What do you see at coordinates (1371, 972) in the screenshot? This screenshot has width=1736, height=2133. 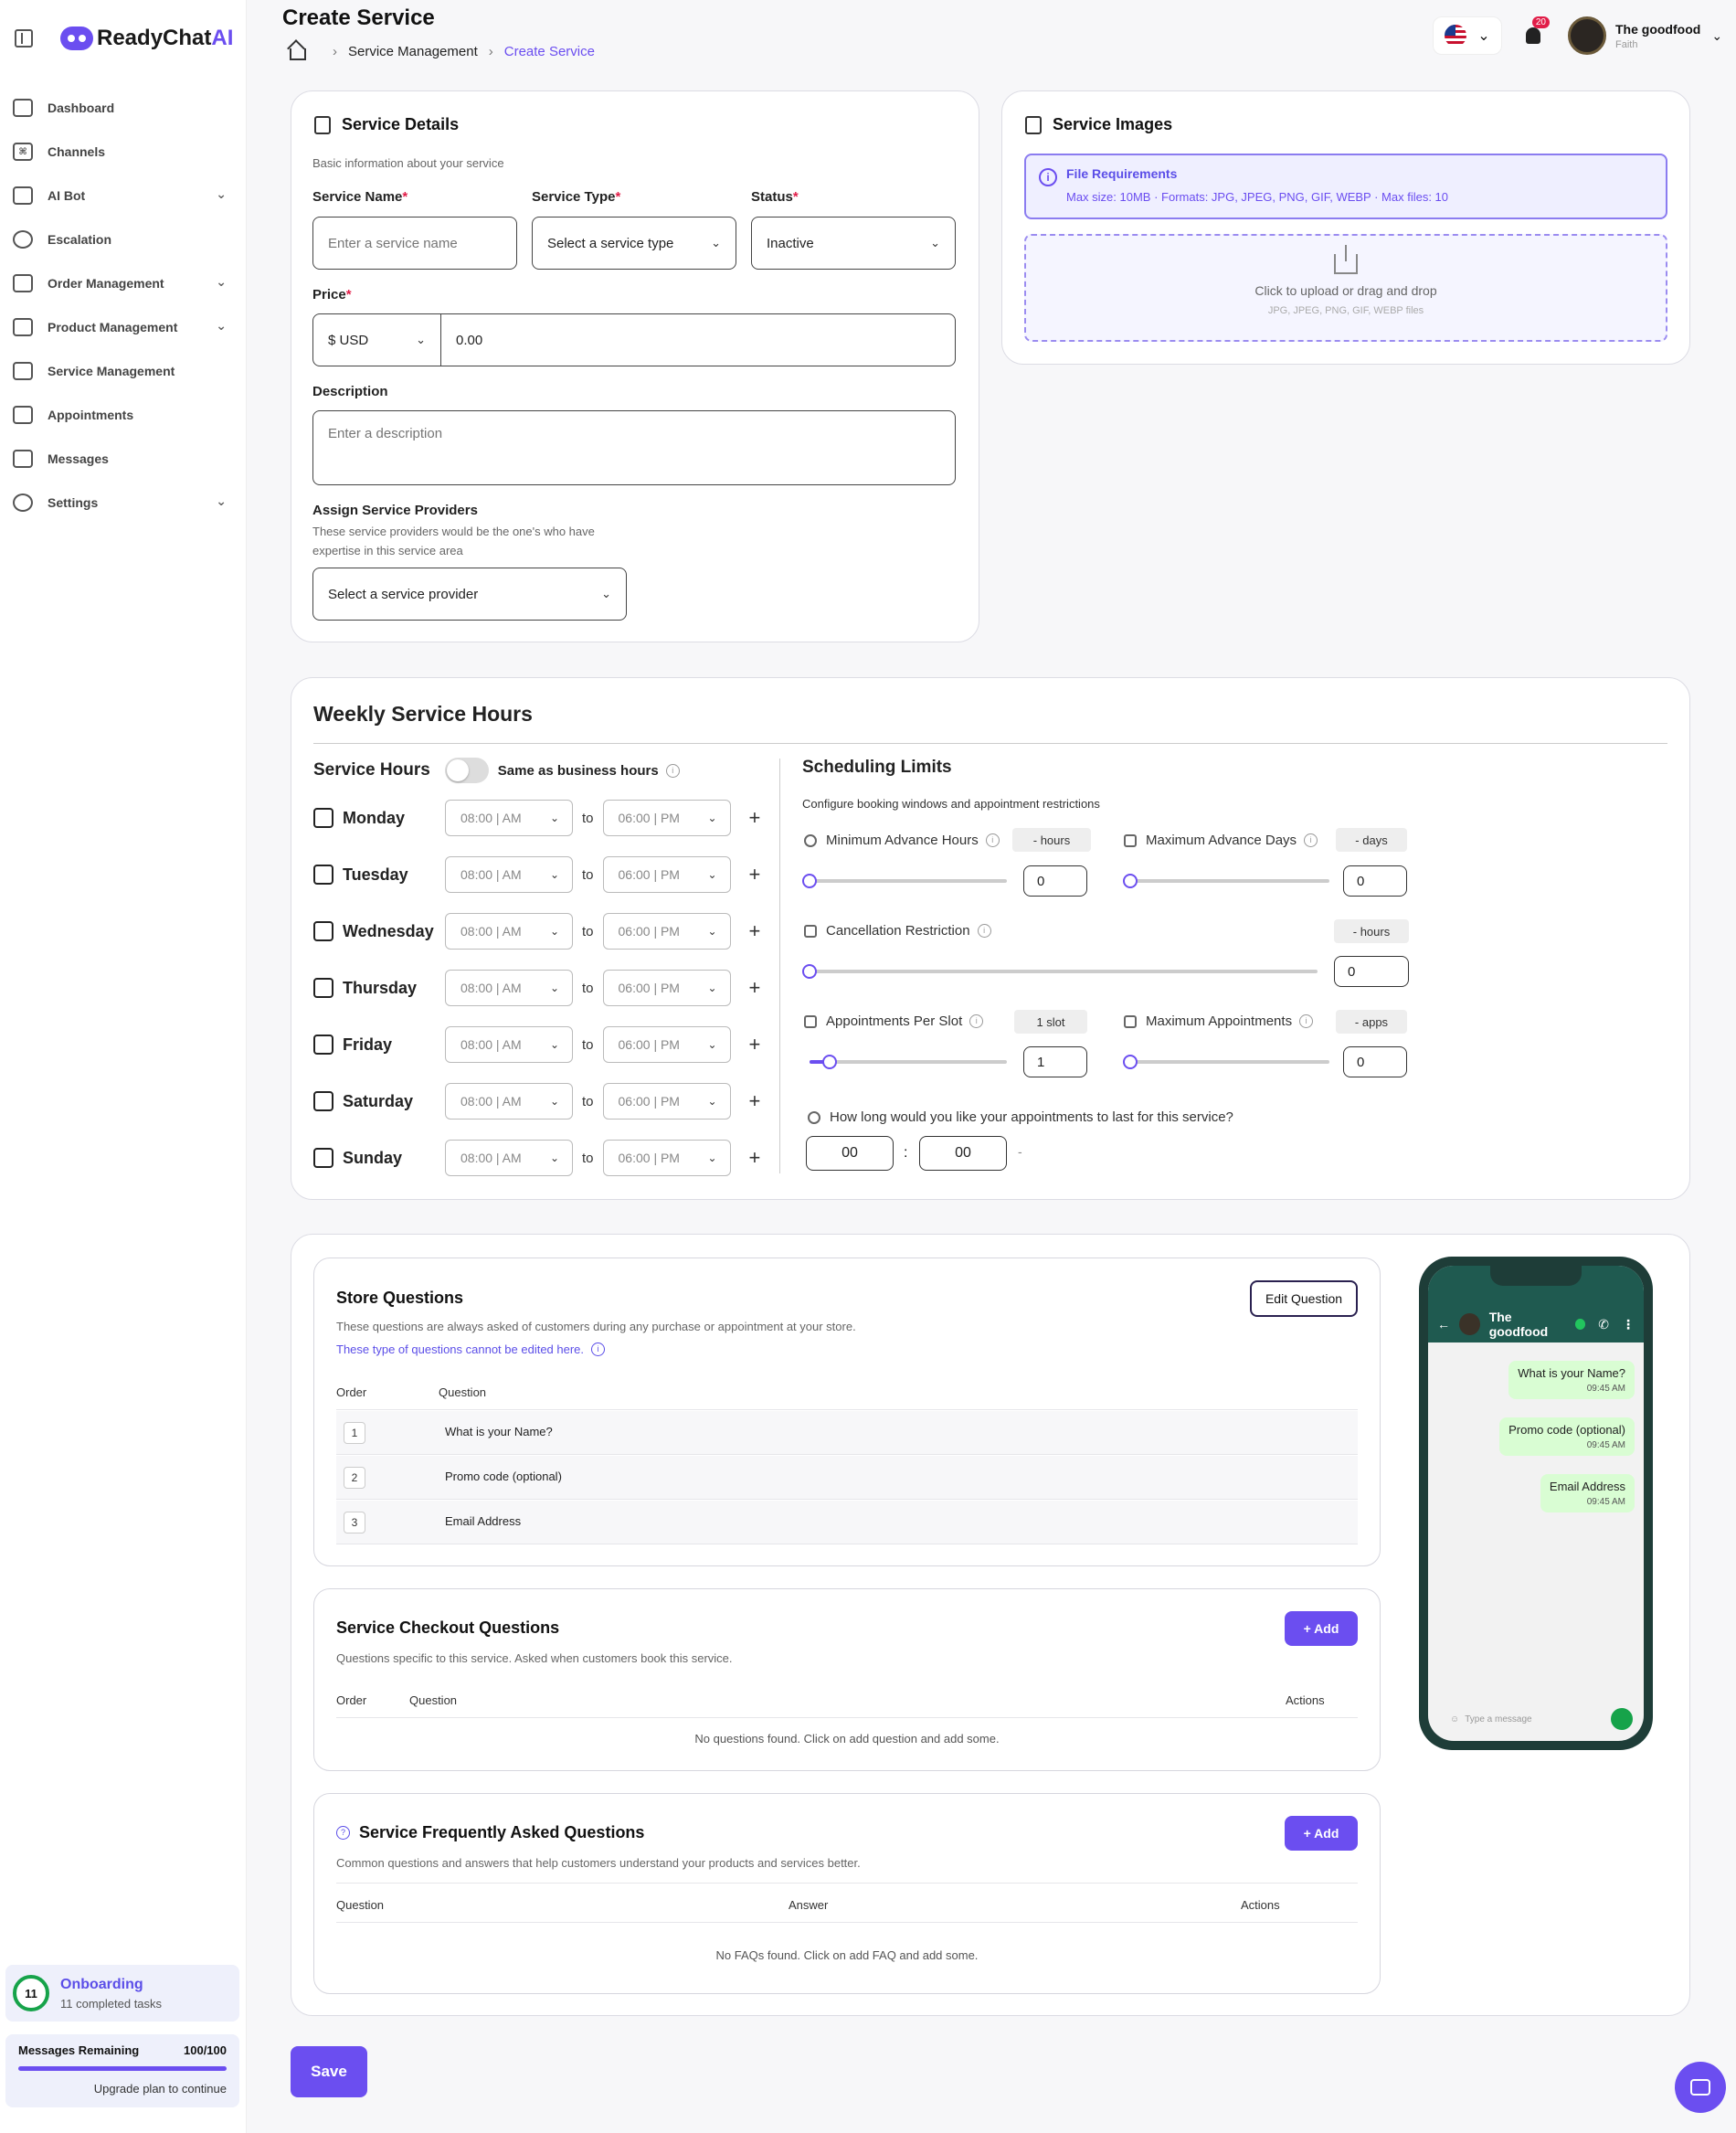 I see `cancellation-input: 0` at bounding box center [1371, 972].